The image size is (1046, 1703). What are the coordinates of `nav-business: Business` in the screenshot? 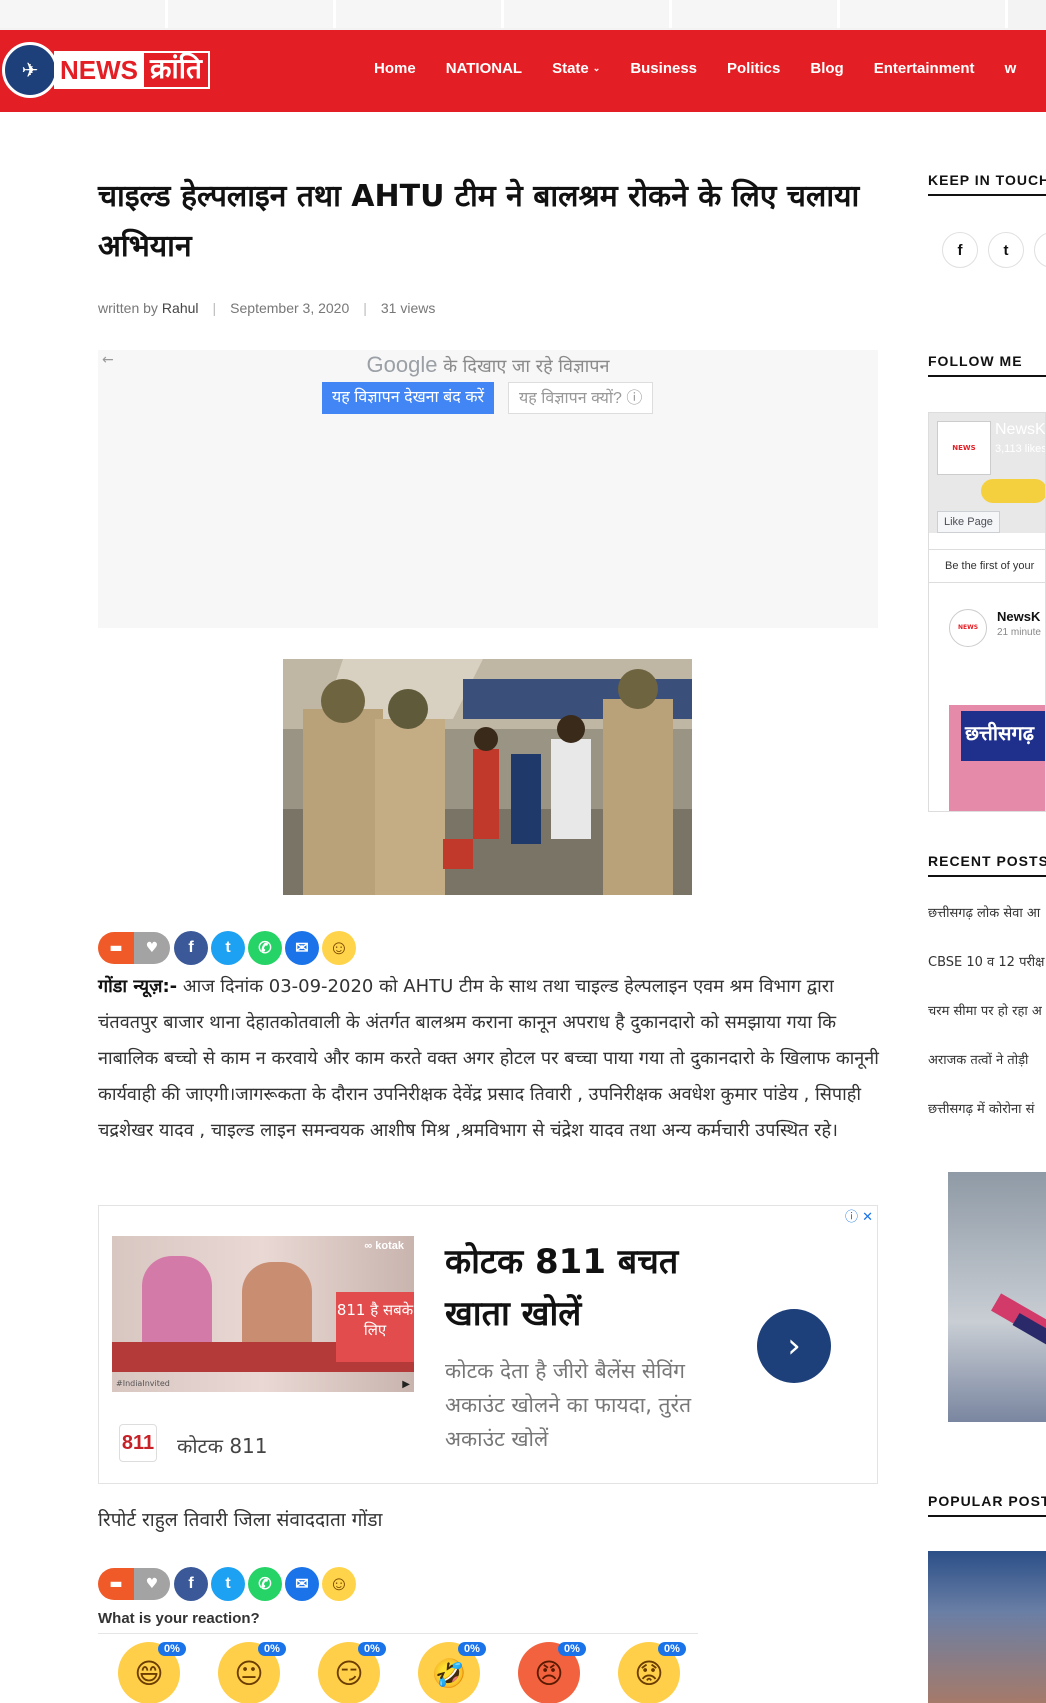 It's located at (663, 68).